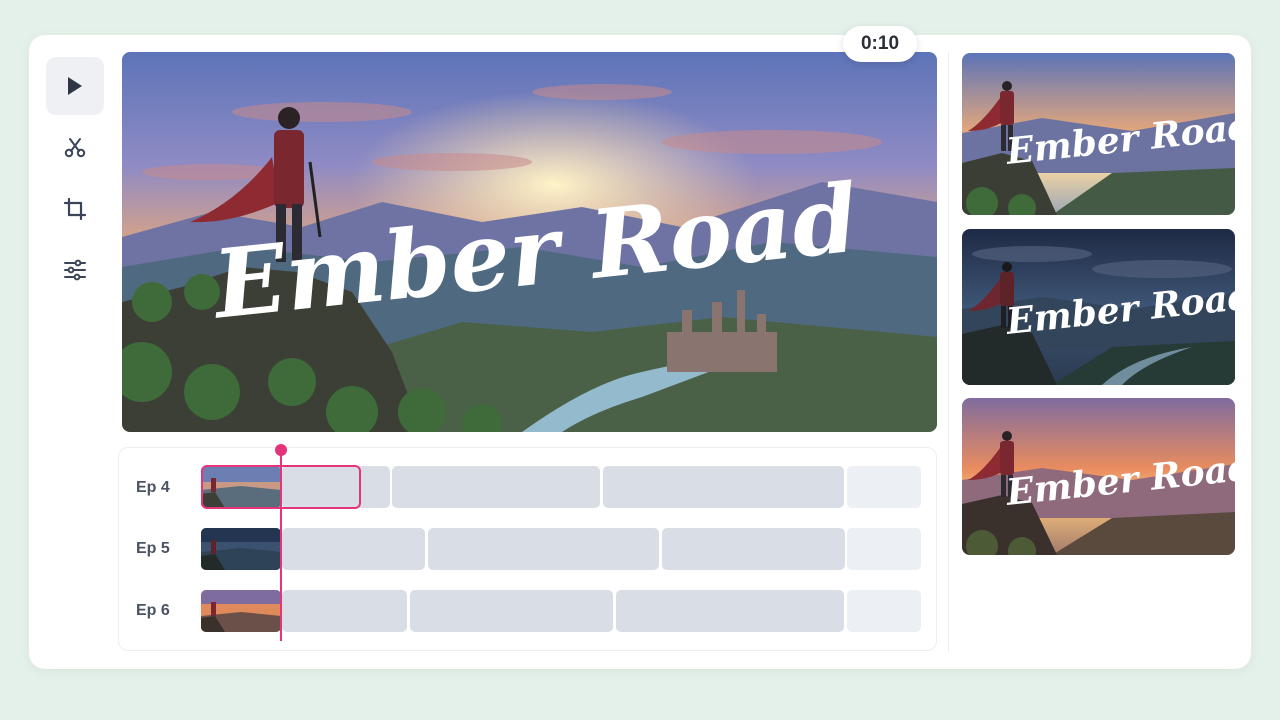 The width and height of the screenshot is (1280, 720). I want to click on playhead, so click(281, 545).